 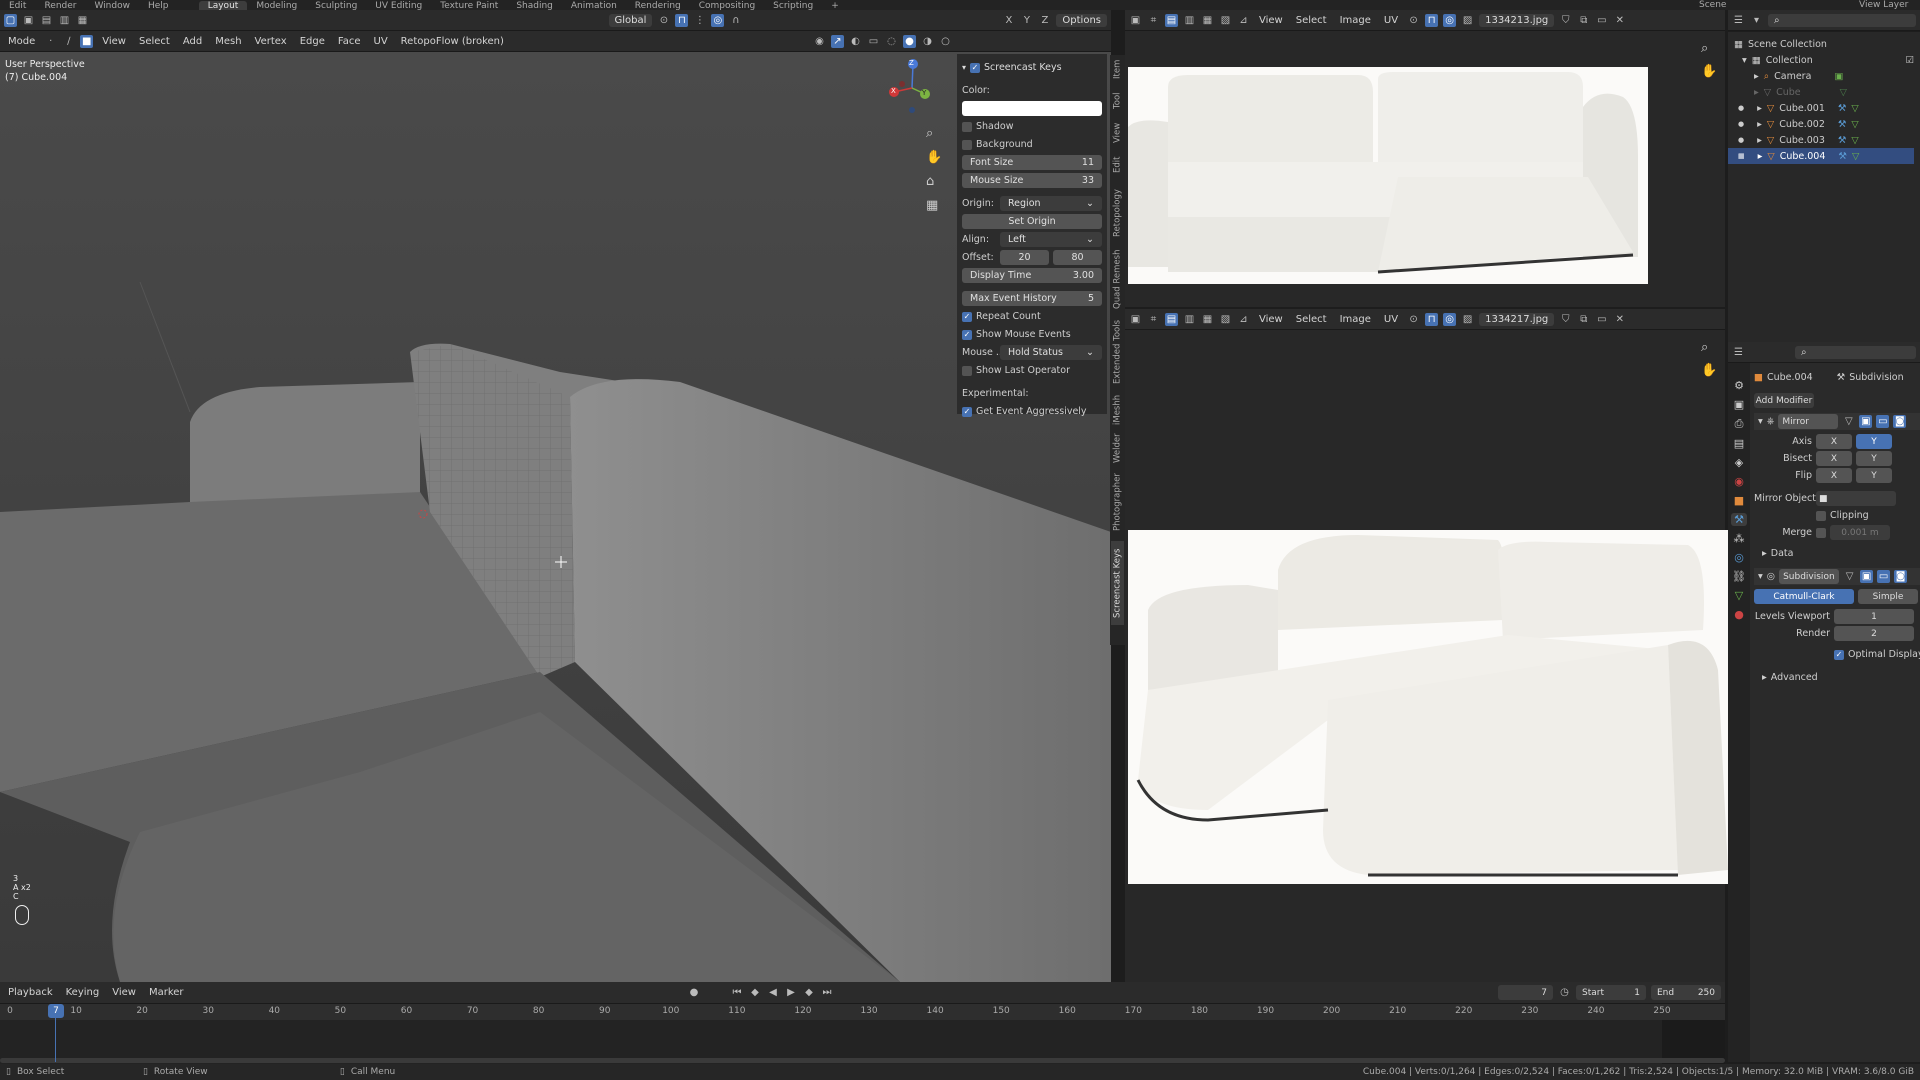 What do you see at coordinates (793, 5) in the screenshot?
I see `workspace-tab-scripting: Scripting` at bounding box center [793, 5].